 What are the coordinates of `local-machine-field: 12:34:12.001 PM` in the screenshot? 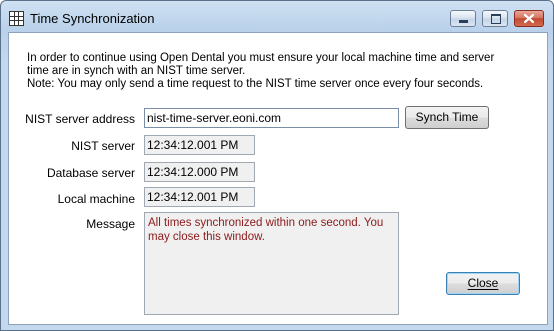 It's located at (199, 197).